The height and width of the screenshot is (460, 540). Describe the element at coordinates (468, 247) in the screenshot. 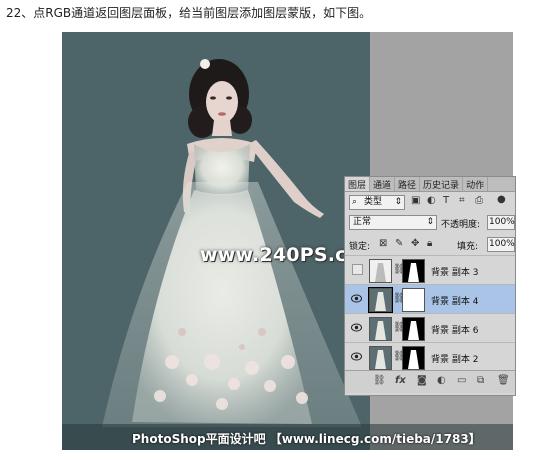

I see `fill-label: 填充:` at that location.